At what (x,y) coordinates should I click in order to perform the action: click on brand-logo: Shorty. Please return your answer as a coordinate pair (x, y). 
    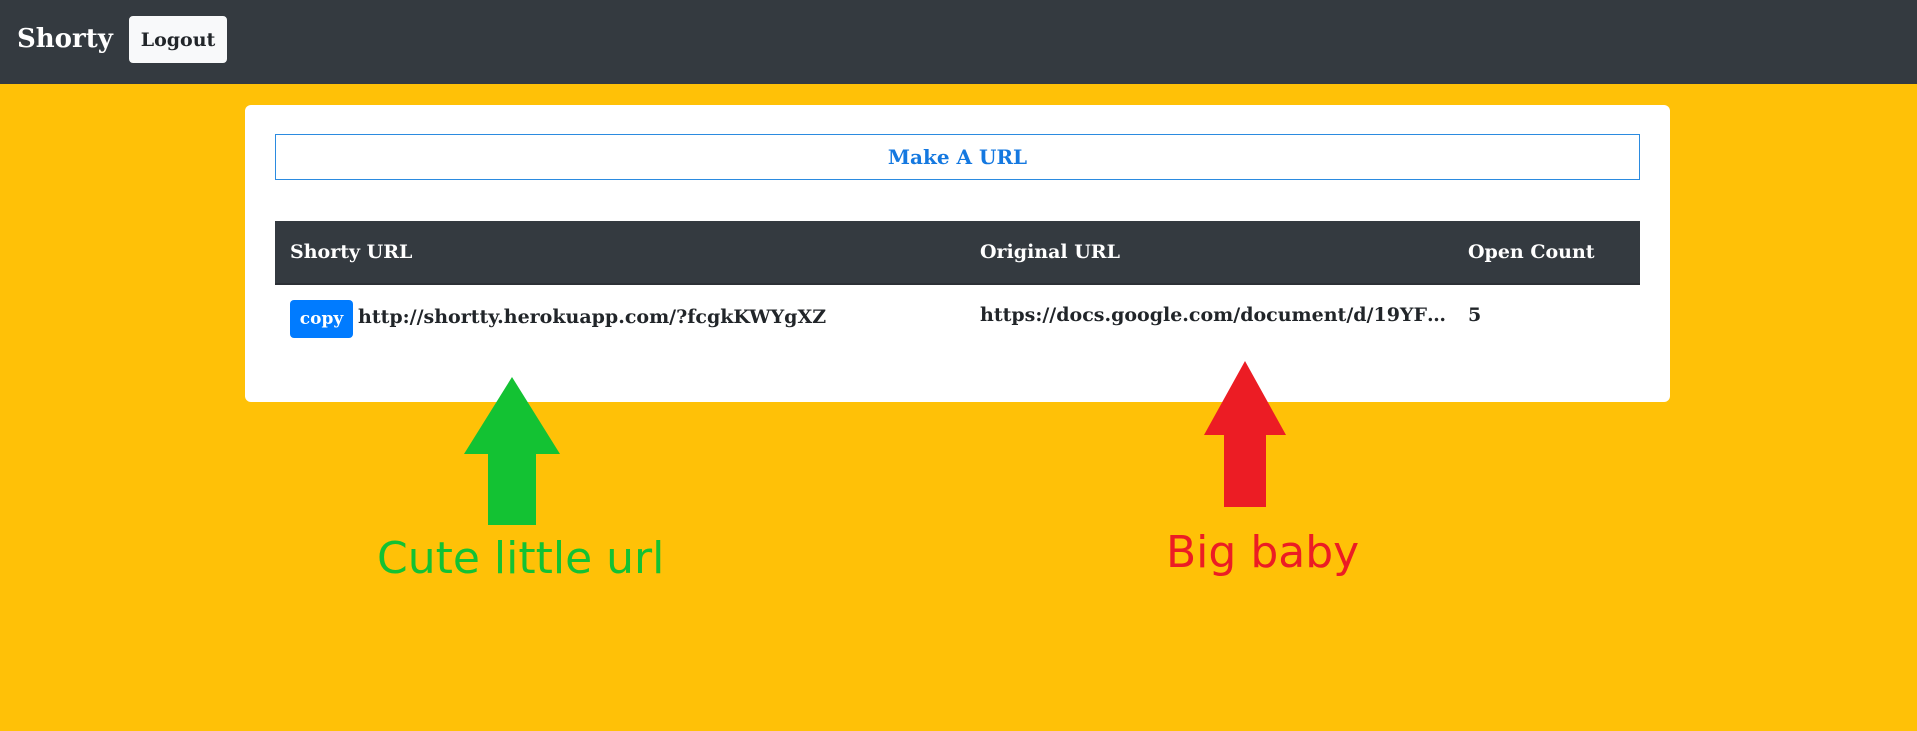
    Looking at the image, I should click on (65, 39).